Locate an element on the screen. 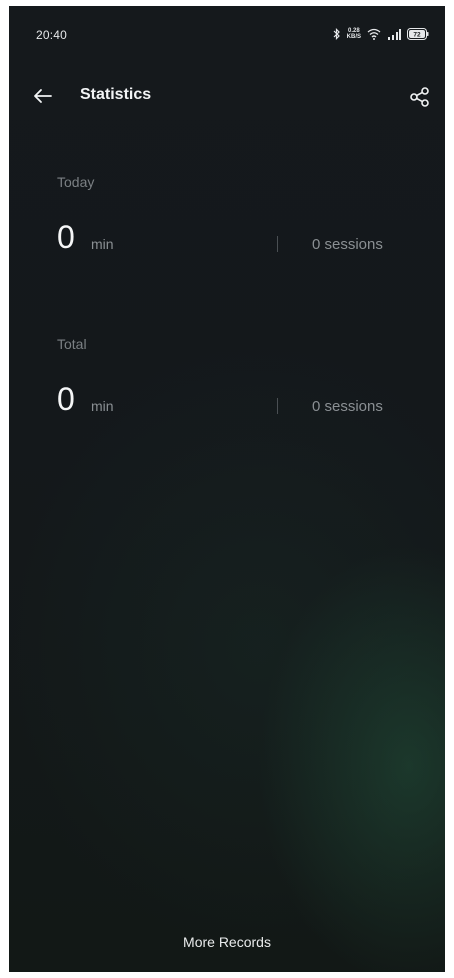  page-title: Statistics is located at coordinates (116, 94).